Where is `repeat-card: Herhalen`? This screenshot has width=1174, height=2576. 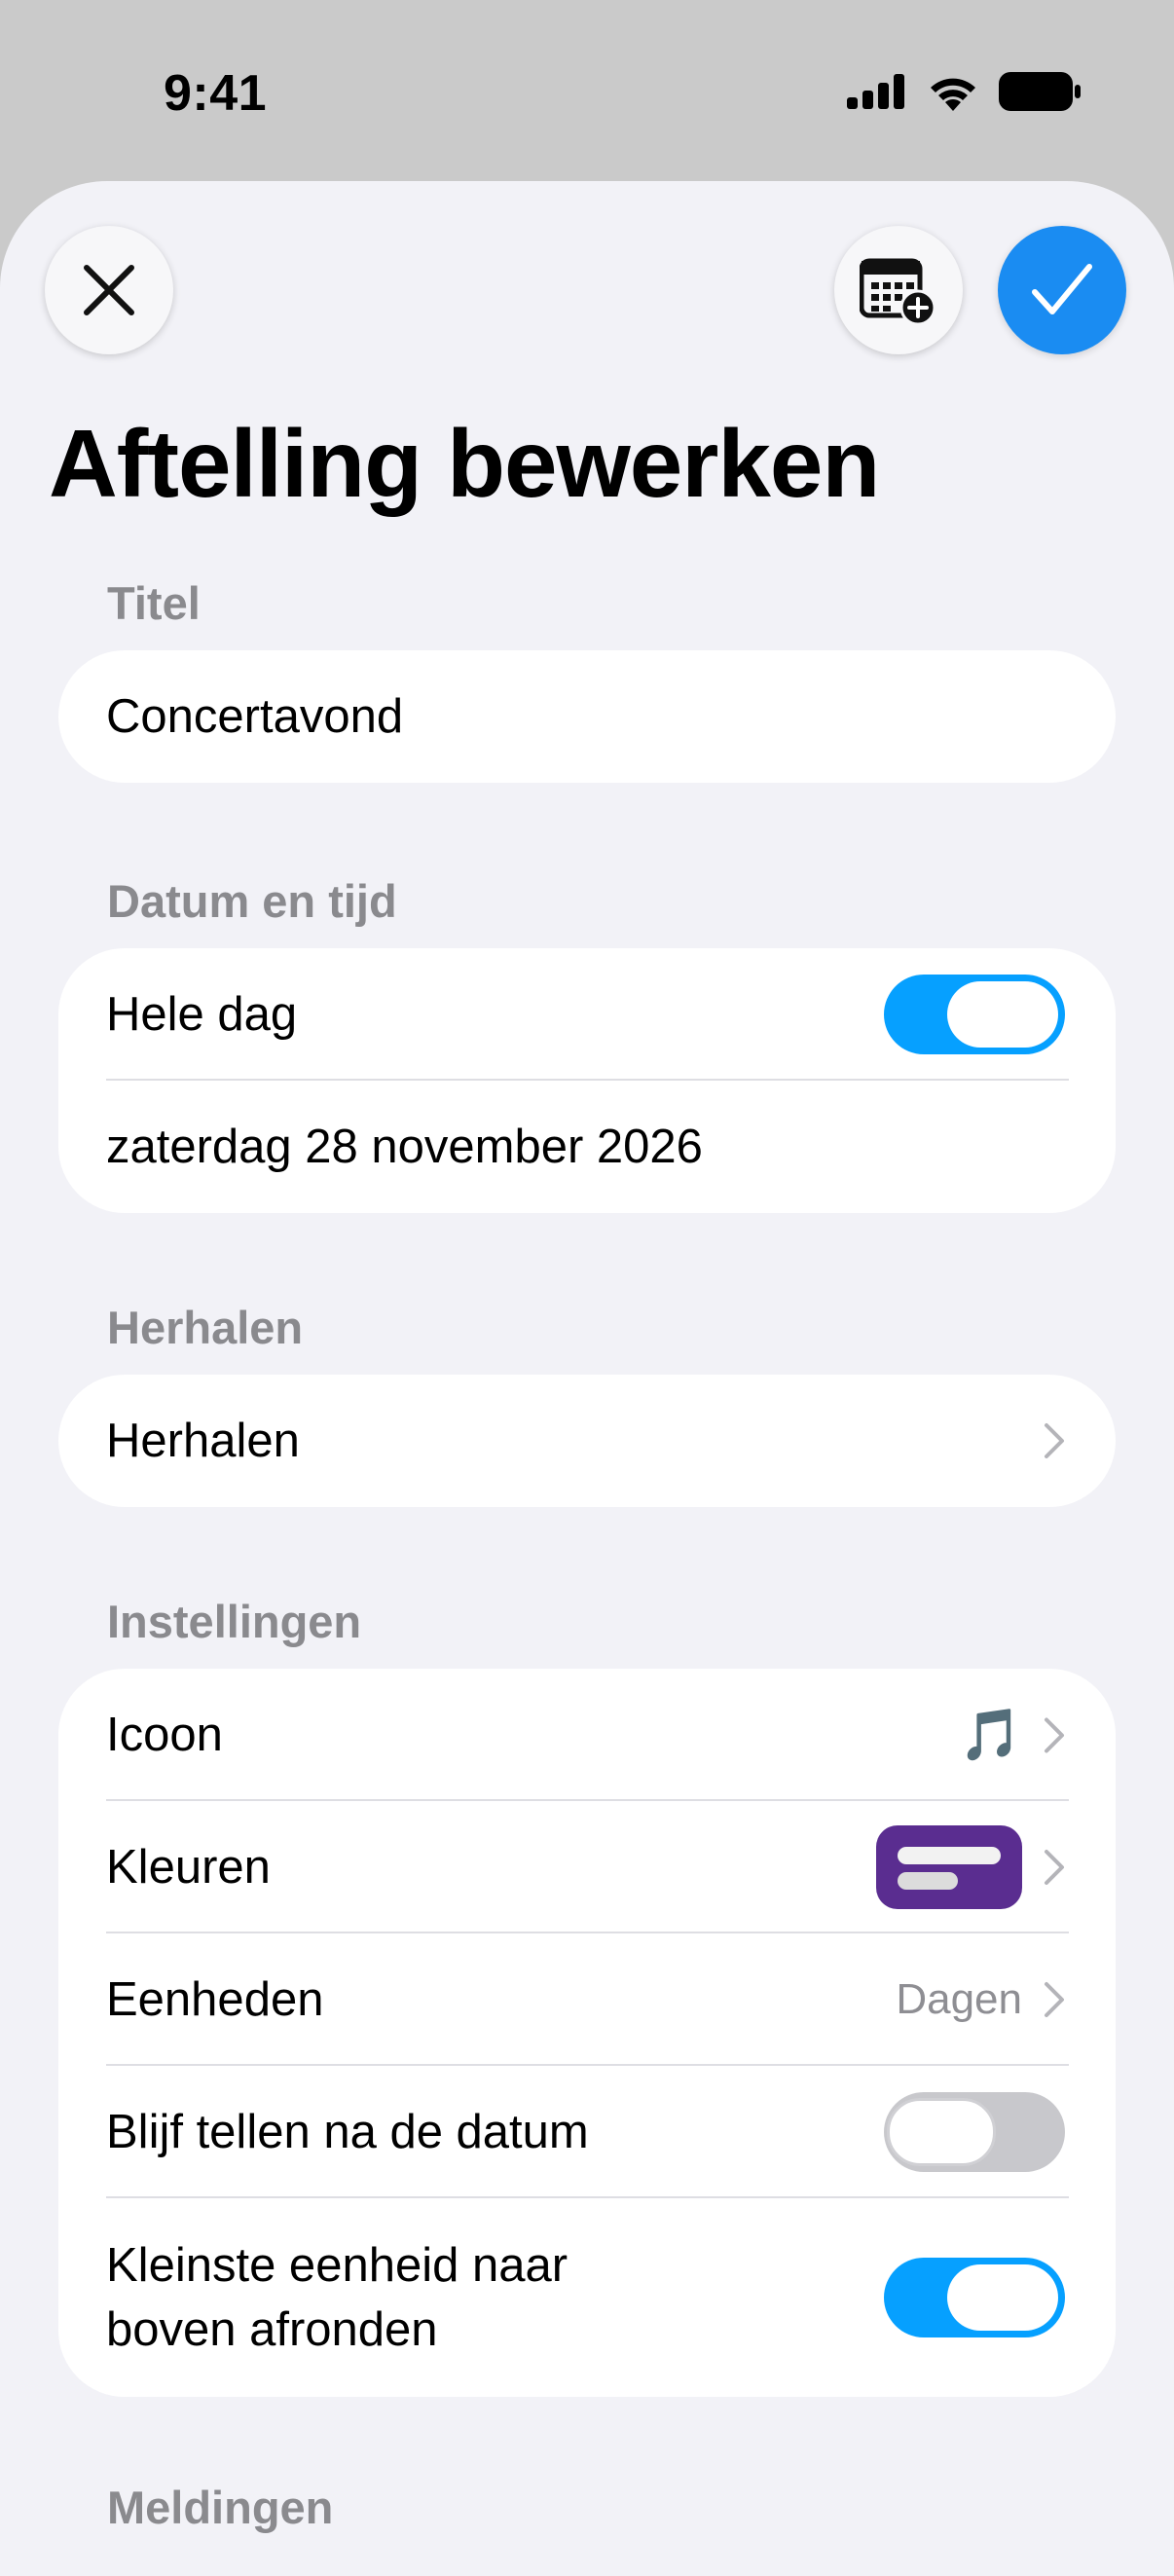 repeat-card: Herhalen is located at coordinates (587, 1441).